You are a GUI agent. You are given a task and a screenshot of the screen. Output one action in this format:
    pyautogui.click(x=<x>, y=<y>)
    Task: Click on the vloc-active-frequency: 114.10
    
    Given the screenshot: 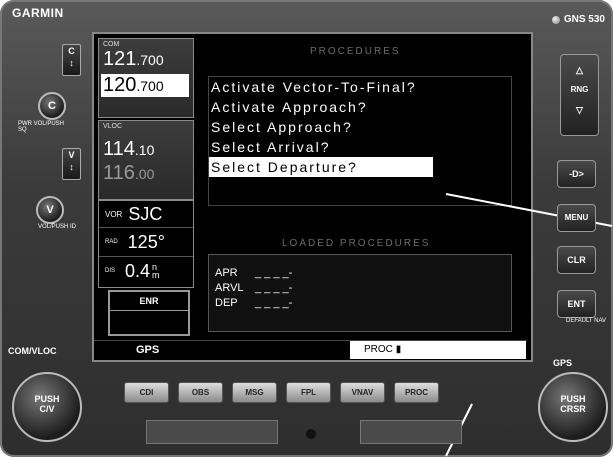 What is the action you would take?
    pyautogui.click(x=146, y=149)
    